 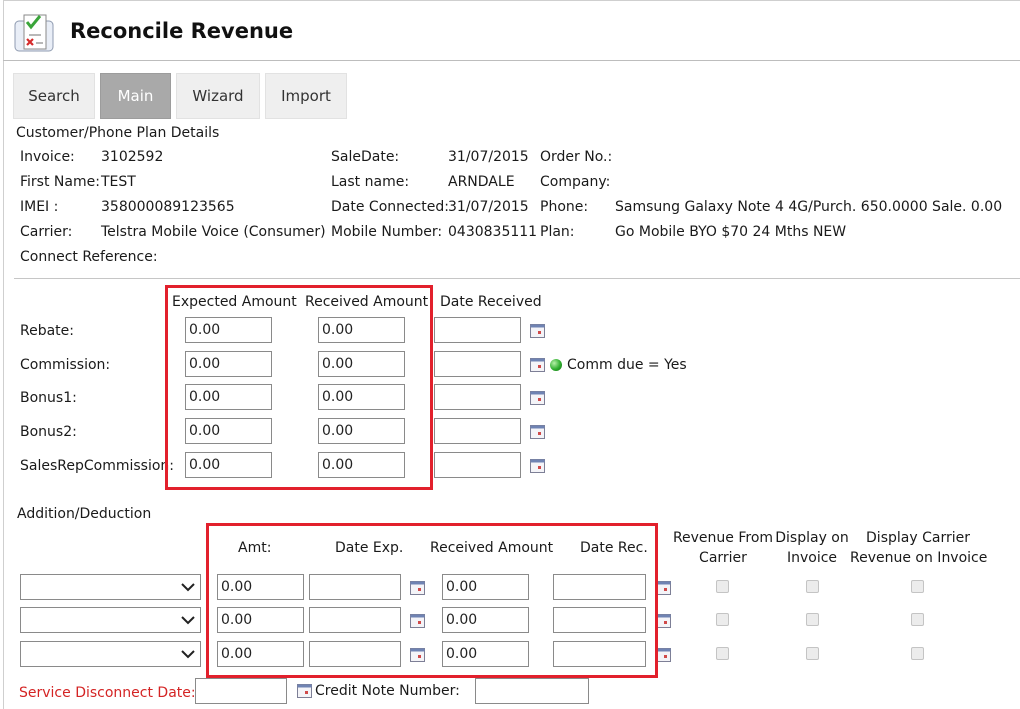 I want to click on order-no-label: Order No.:, so click(x=576, y=157).